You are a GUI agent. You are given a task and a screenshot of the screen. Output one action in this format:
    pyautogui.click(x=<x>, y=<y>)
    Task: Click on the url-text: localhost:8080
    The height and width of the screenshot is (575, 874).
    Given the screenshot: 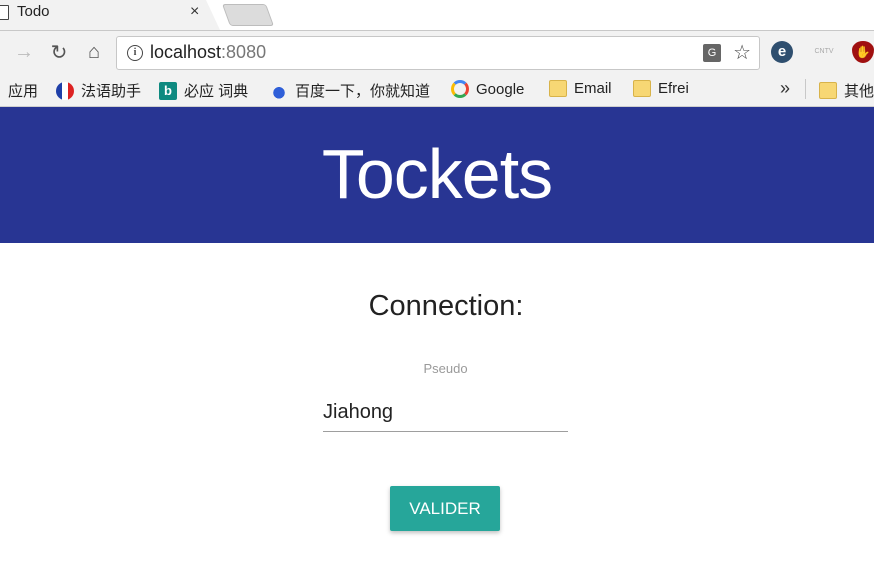 What is the action you would take?
    pyautogui.click(x=208, y=52)
    